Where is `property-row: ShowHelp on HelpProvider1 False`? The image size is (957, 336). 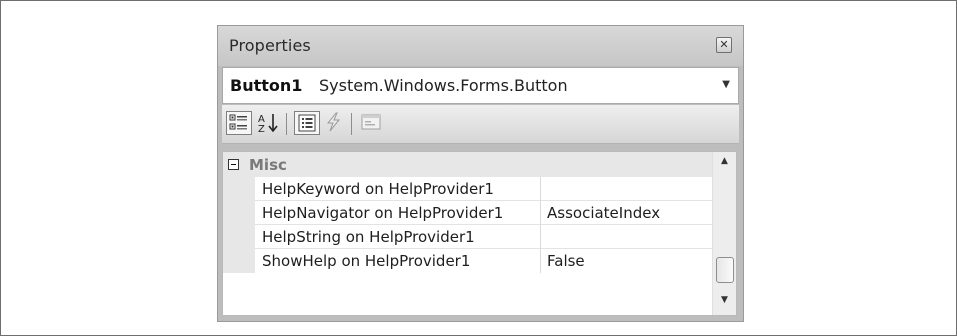
property-row: ShowHelp on HelpProvider1 False is located at coordinates (468, 261).